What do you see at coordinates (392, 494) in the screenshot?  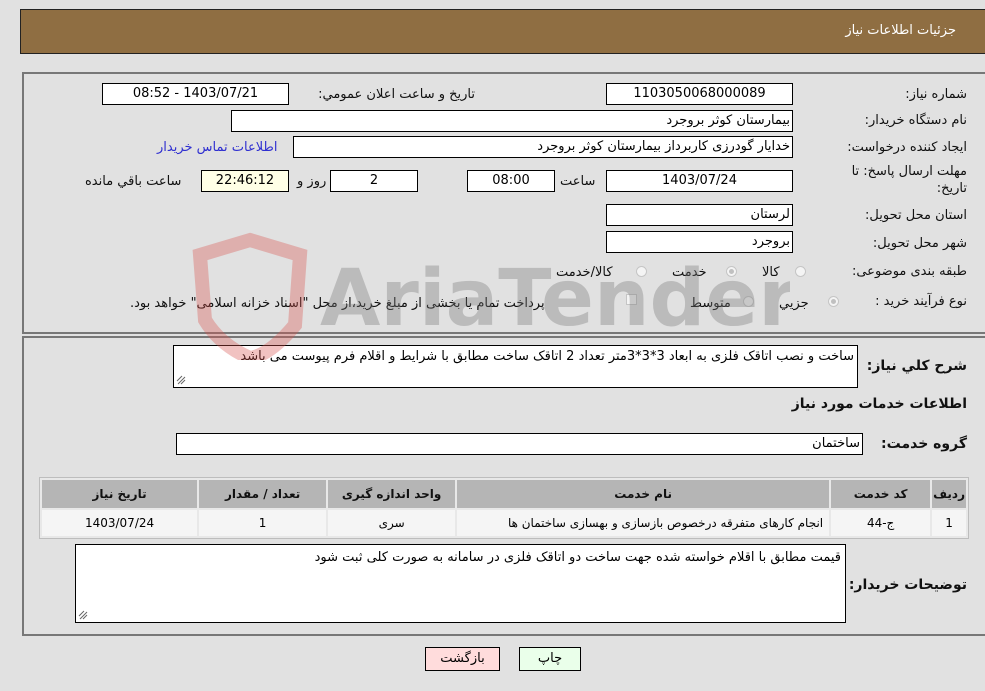 I see `col-unit: واحد اندازه گیری` at bounding box center [392, 494].